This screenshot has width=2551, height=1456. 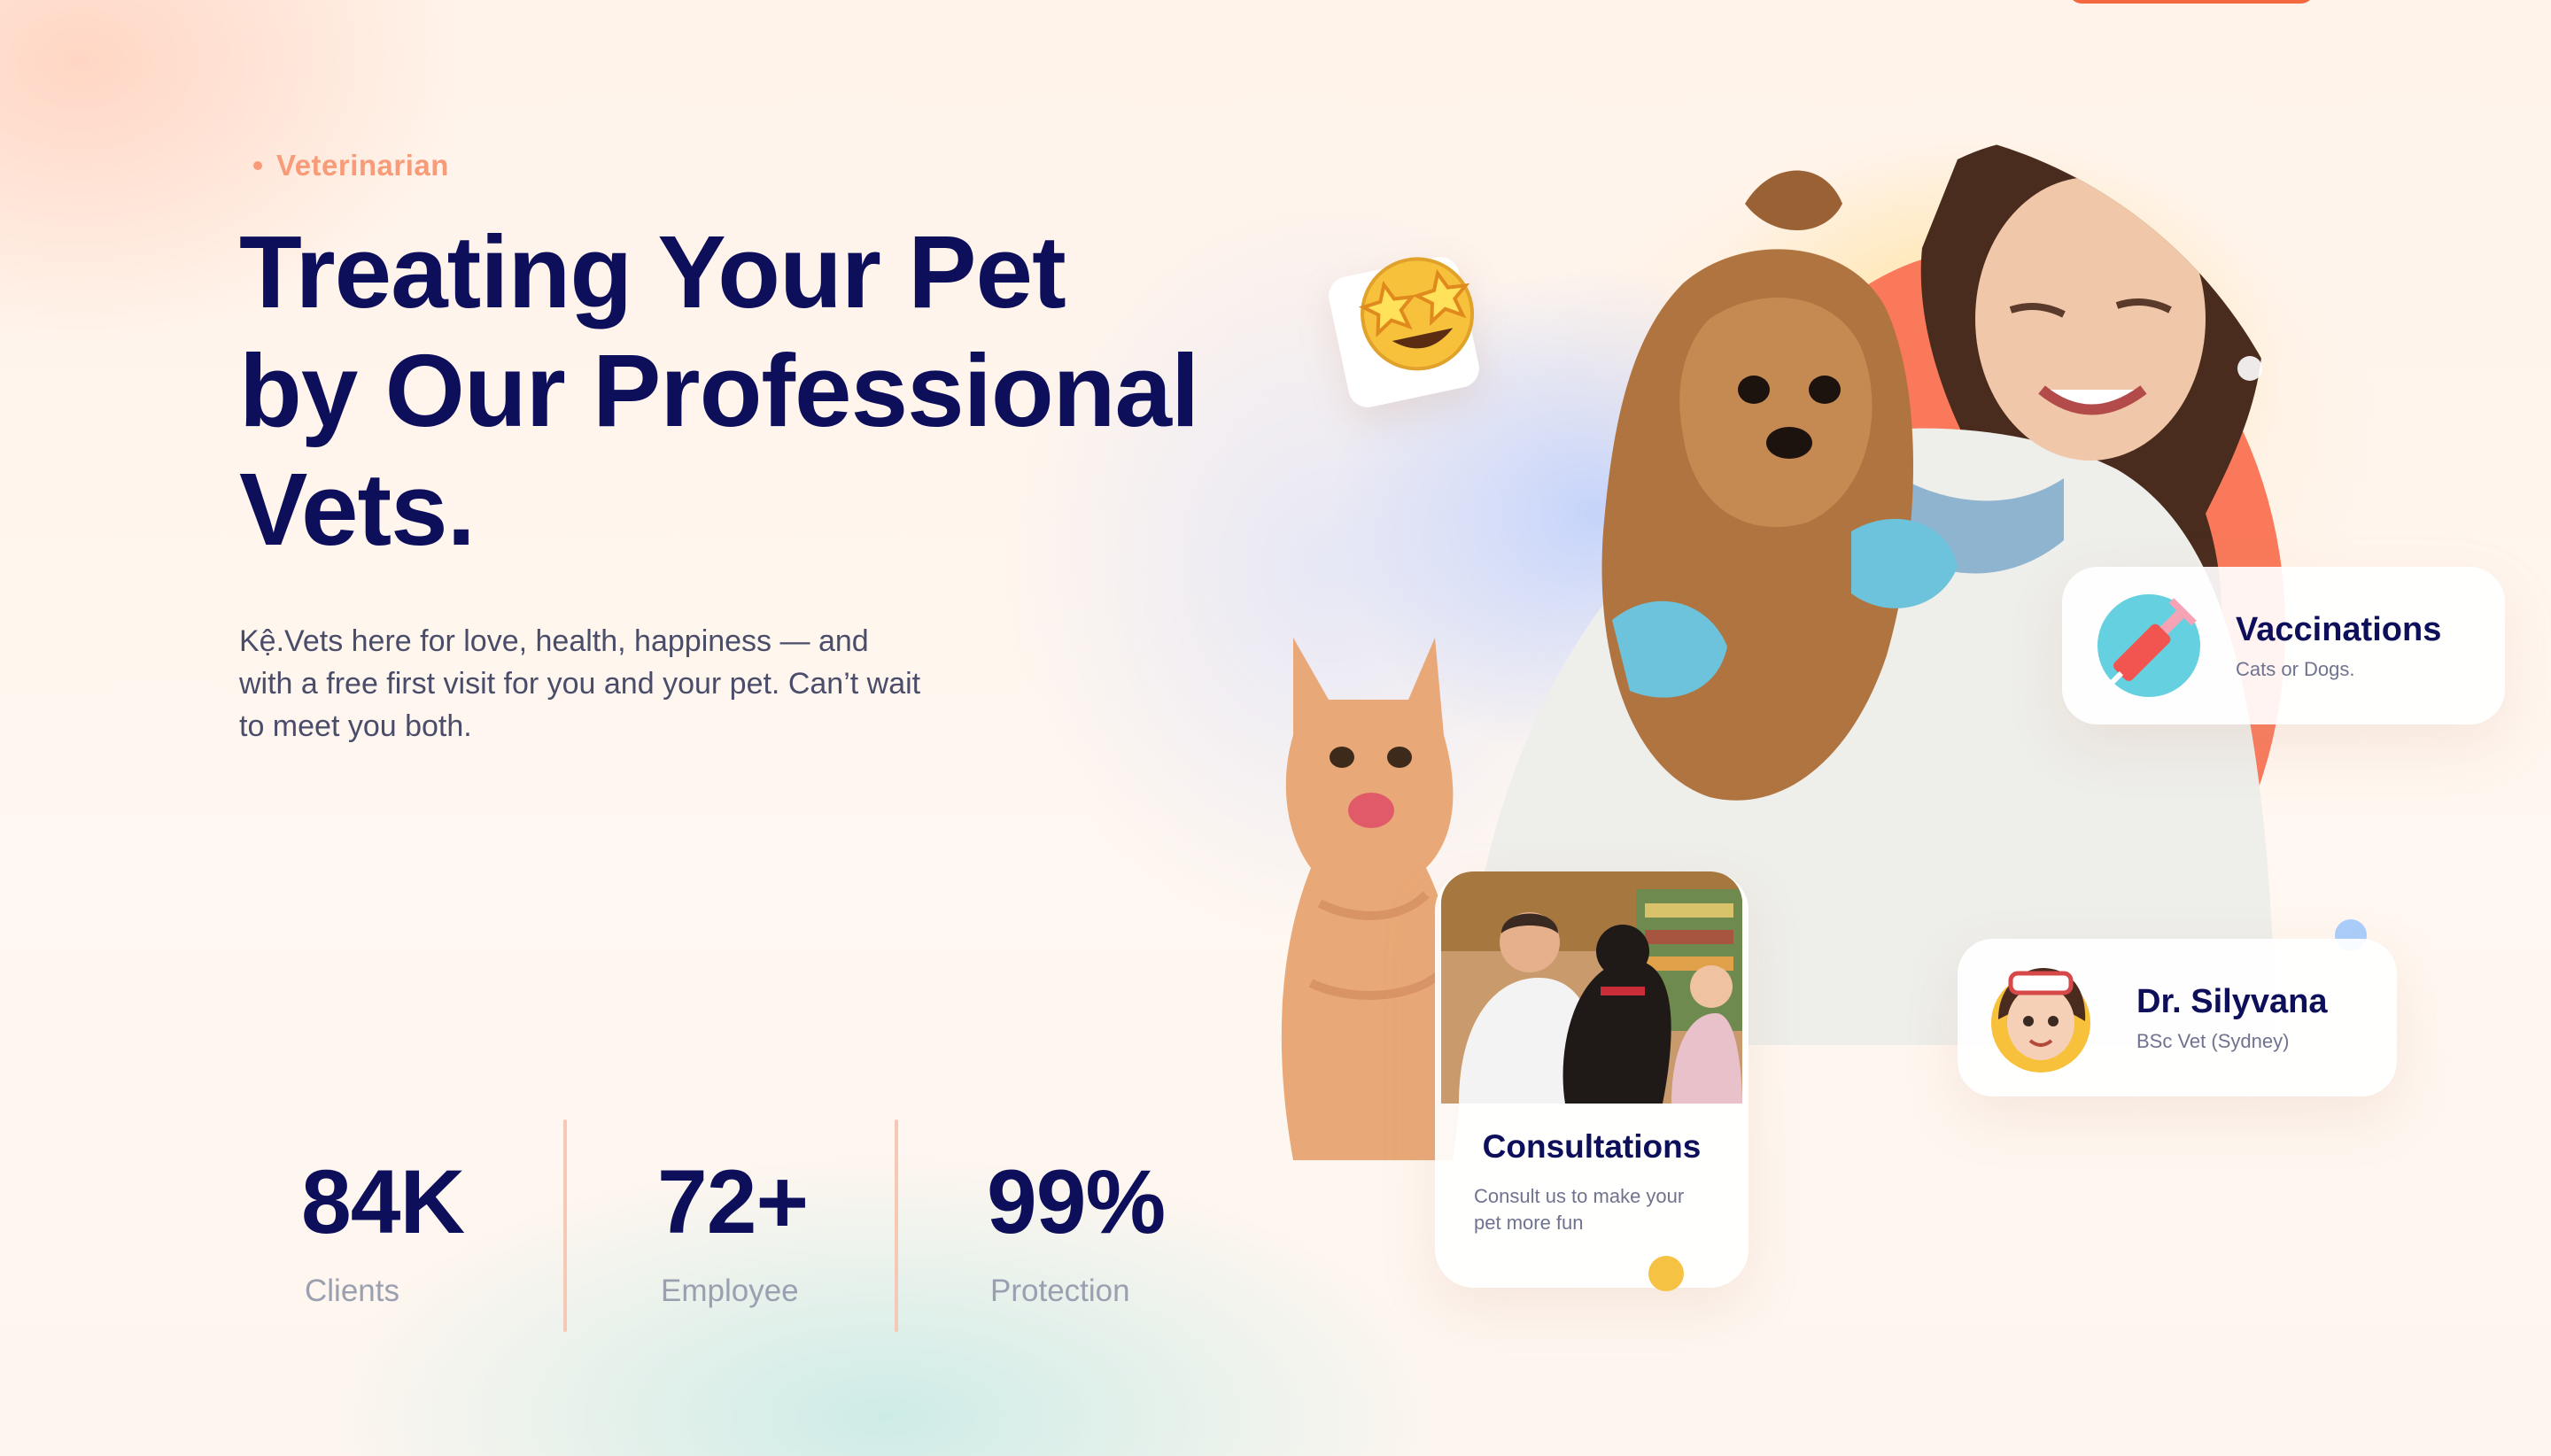 What do you see at coordinates (1592, 1146) in the screenshot?
I see `consultations-title: Consultations` at bounding box center [1592, 1146].